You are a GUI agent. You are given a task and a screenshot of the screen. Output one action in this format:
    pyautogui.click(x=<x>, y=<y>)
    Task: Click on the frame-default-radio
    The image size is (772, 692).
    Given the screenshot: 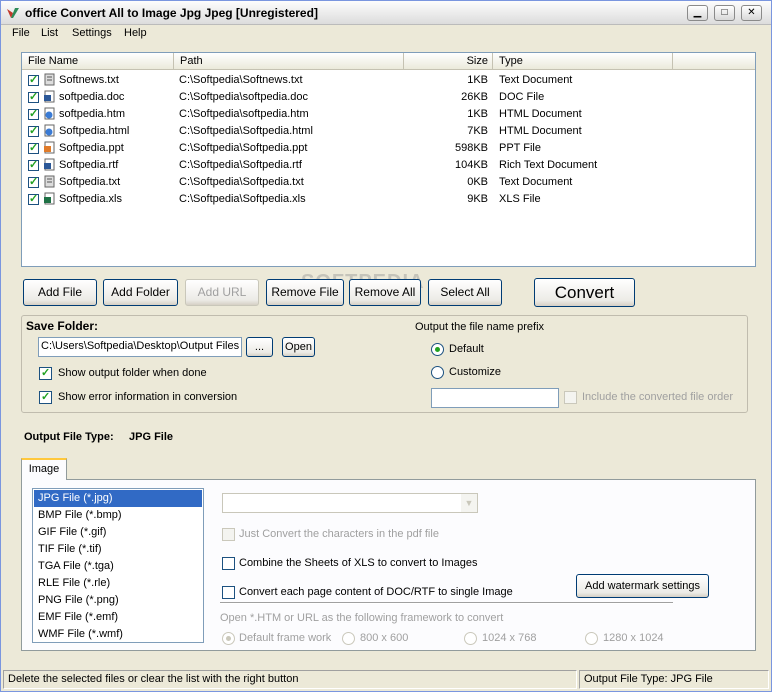 What is the action you would take?
    pyautogui.click(x=228, y=638)
    